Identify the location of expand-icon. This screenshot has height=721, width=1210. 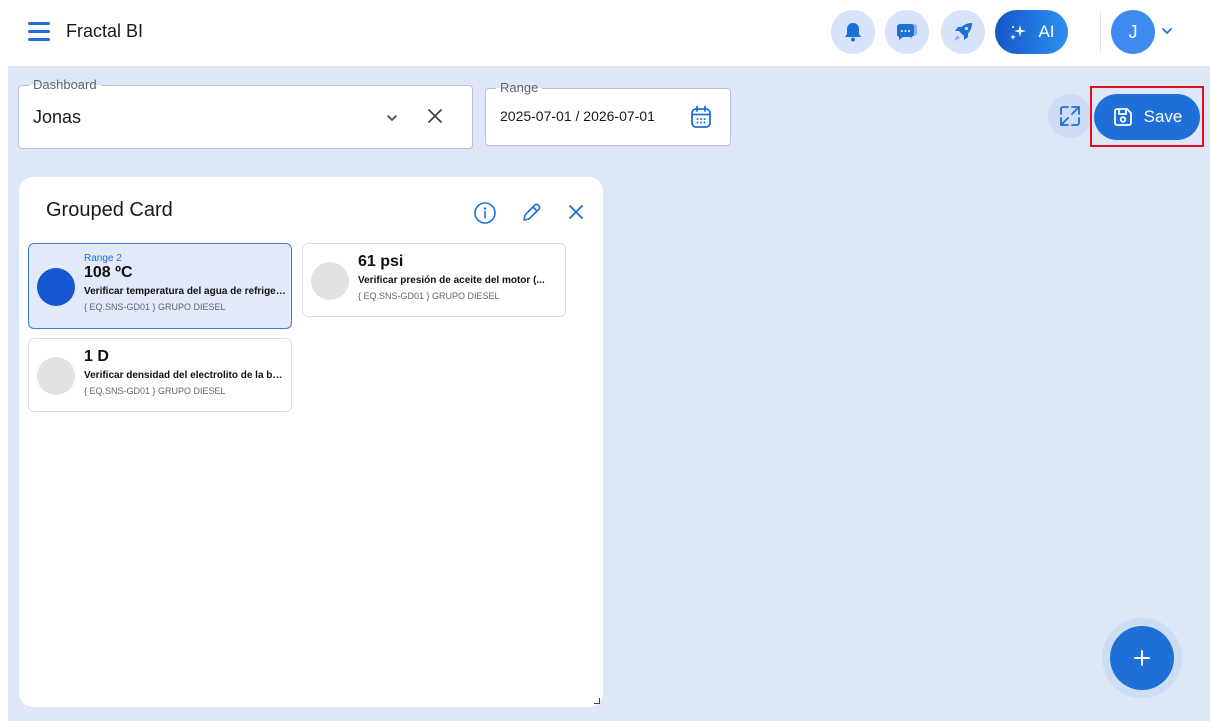
(1070, 116).